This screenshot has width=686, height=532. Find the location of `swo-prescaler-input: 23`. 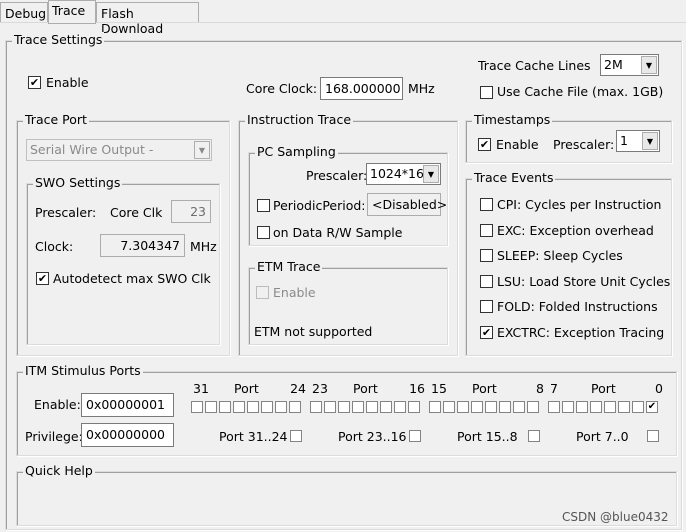

swo-prescaler-input: 23 is located at coordinates (191, 211).